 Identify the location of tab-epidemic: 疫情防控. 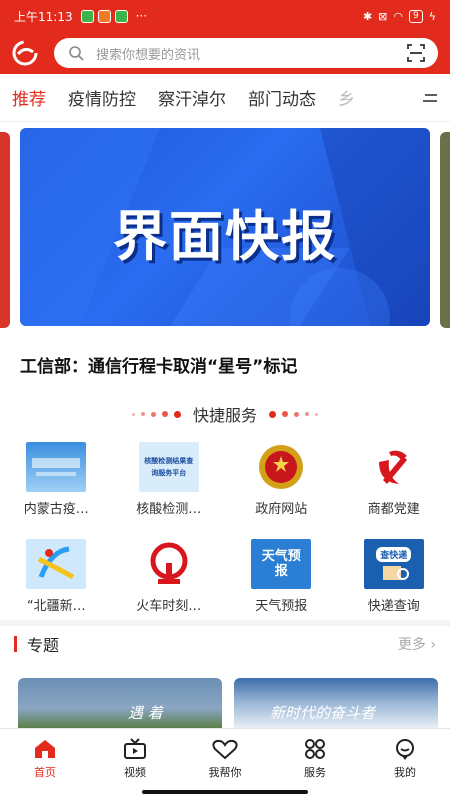
(102, 97).